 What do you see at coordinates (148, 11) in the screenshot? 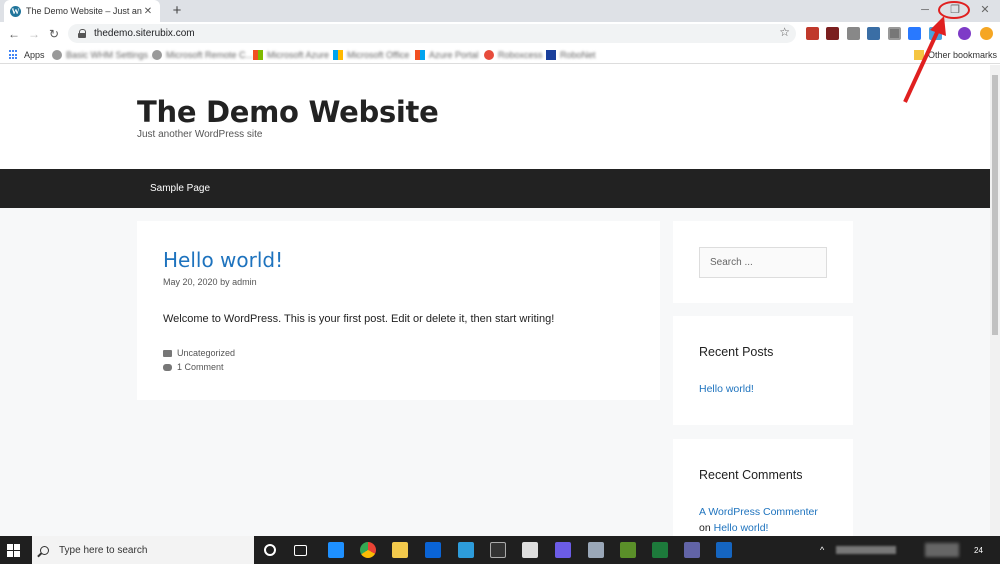
I see `tab-close-icon: ✕` at bounding box center [148, 11].